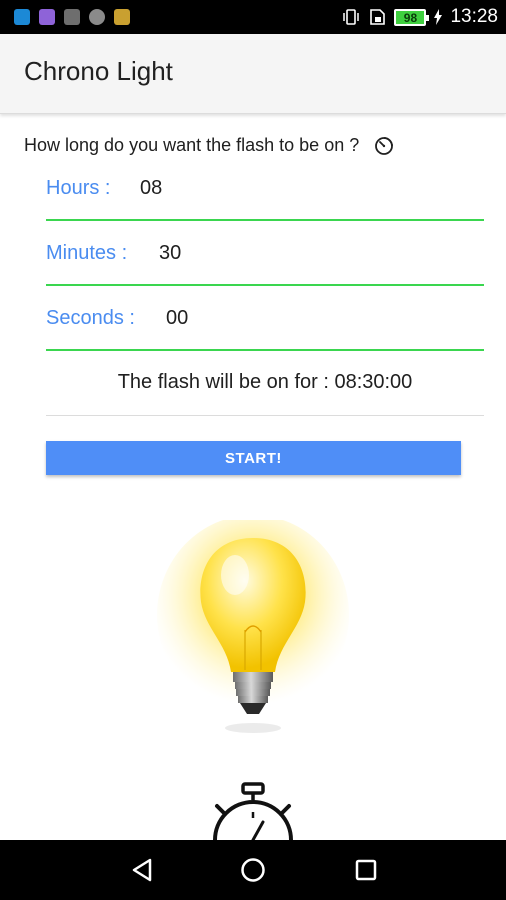 The image size is (506, 900). What do you see at coordinates (253, 458) in the screenshot?
I see `start-button: START!` at bounding box center [253, 458].